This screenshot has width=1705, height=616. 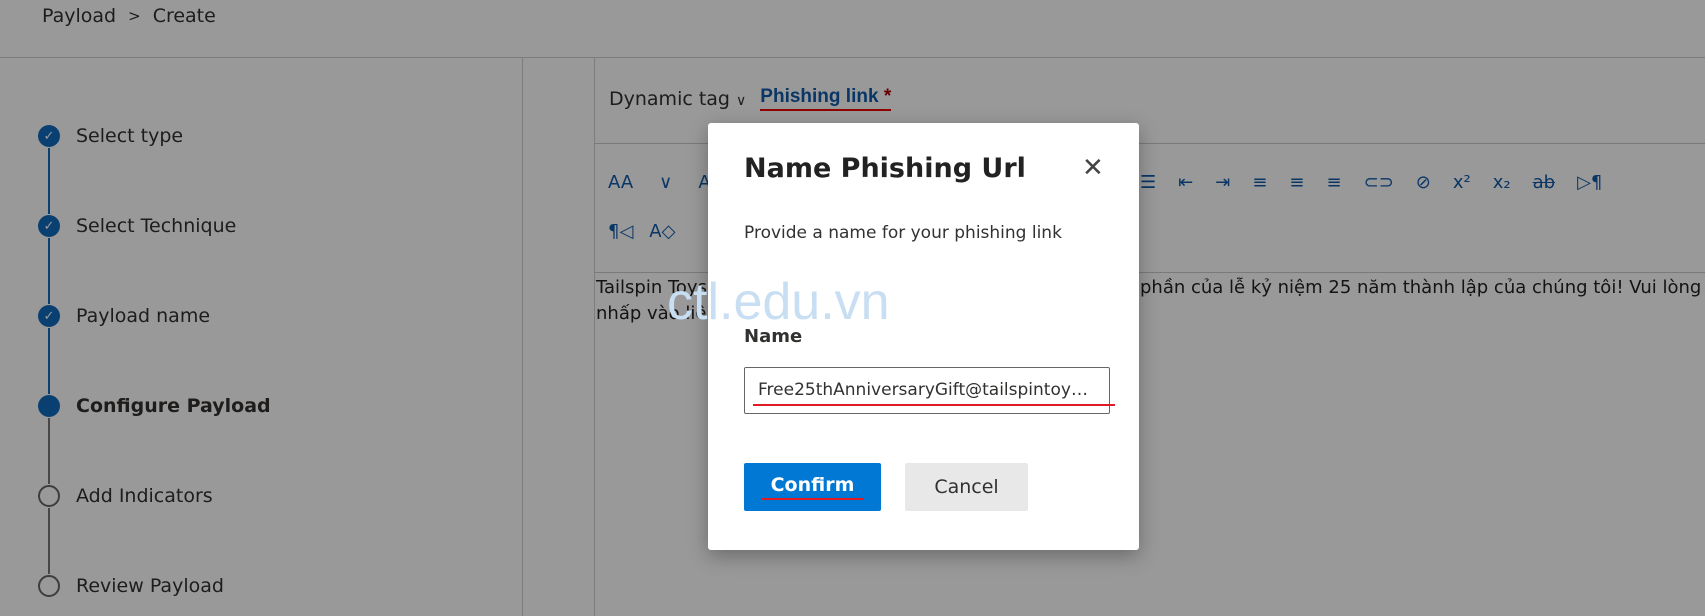 I want to click on dialog-title: Name Phishing Url, so click(x=885, y=168).